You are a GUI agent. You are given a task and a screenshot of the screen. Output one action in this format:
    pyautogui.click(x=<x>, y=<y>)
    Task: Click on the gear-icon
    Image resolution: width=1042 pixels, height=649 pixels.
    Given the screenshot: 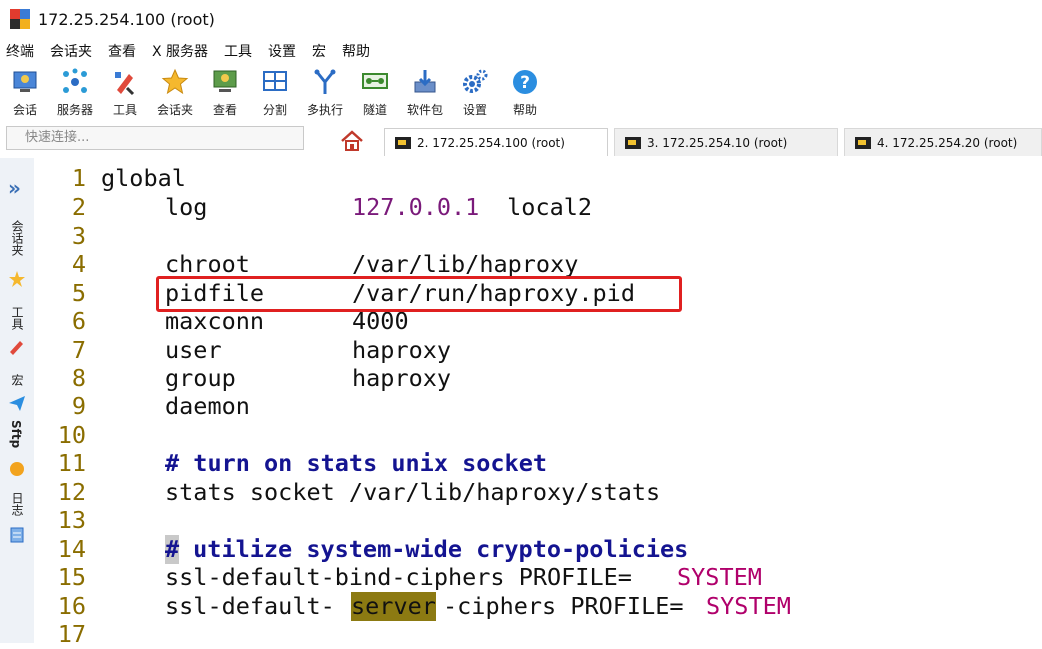 What is the action you would take?
    pyautogui.click(x=475, y=82)
    